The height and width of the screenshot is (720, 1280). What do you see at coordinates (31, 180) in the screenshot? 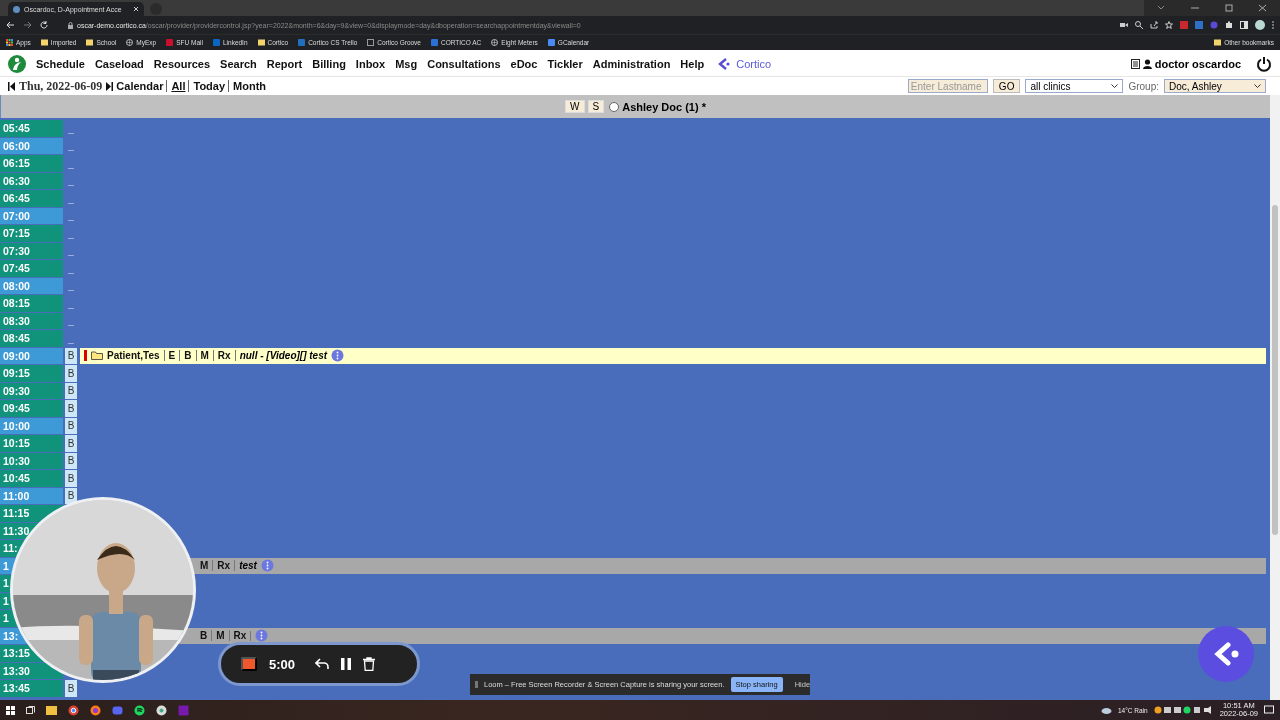
I see `time-slot: 06:30` at bounding box center [31, 180].